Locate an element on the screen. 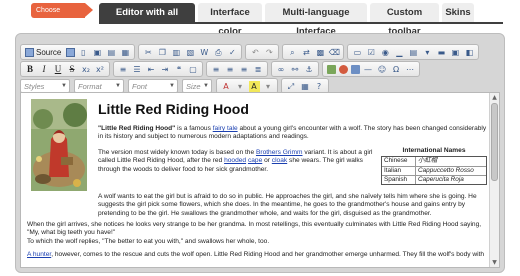 This screenshot has width=520, height=276. table-icon is located at coordinates (355, 69).